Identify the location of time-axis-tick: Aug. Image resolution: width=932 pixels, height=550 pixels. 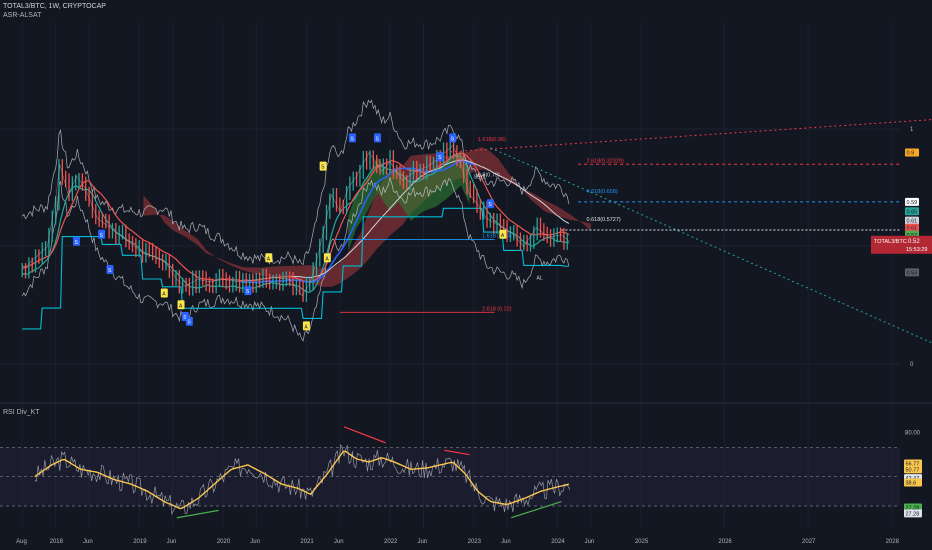
(21, 542).